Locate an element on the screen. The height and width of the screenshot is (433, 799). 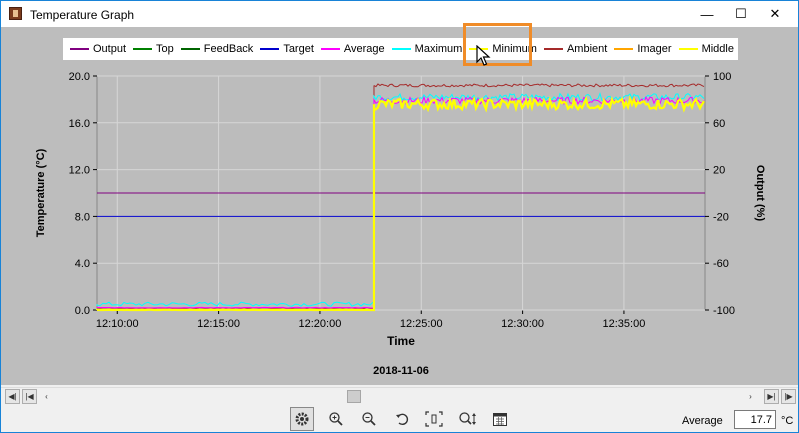
legend-label: Maximum is located at coordinates (438, 49).